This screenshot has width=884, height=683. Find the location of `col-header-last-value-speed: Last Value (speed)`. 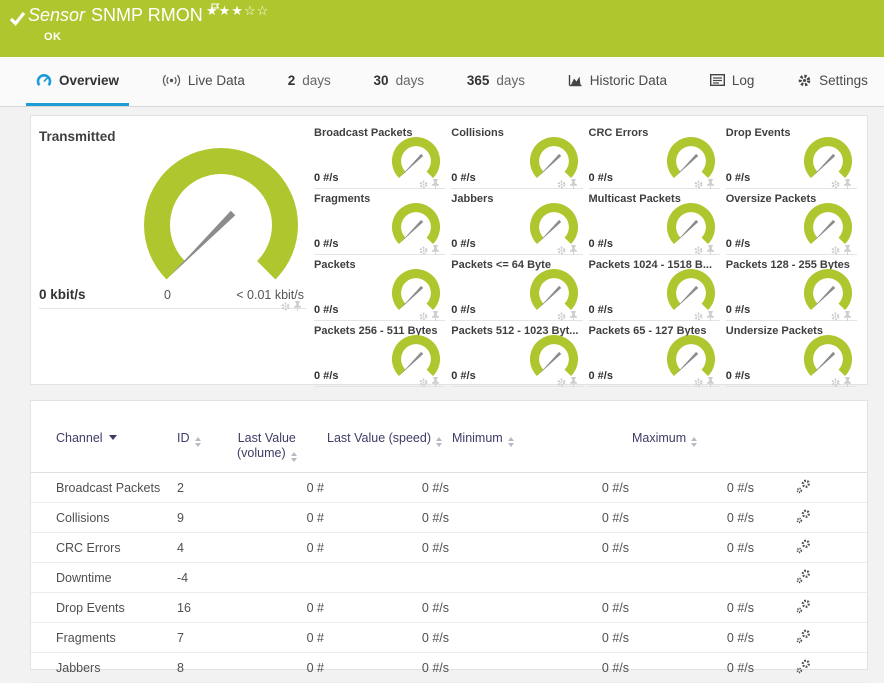

col-header-last-value-speed: Last Value (speed) is located at coordinates (388, 437).